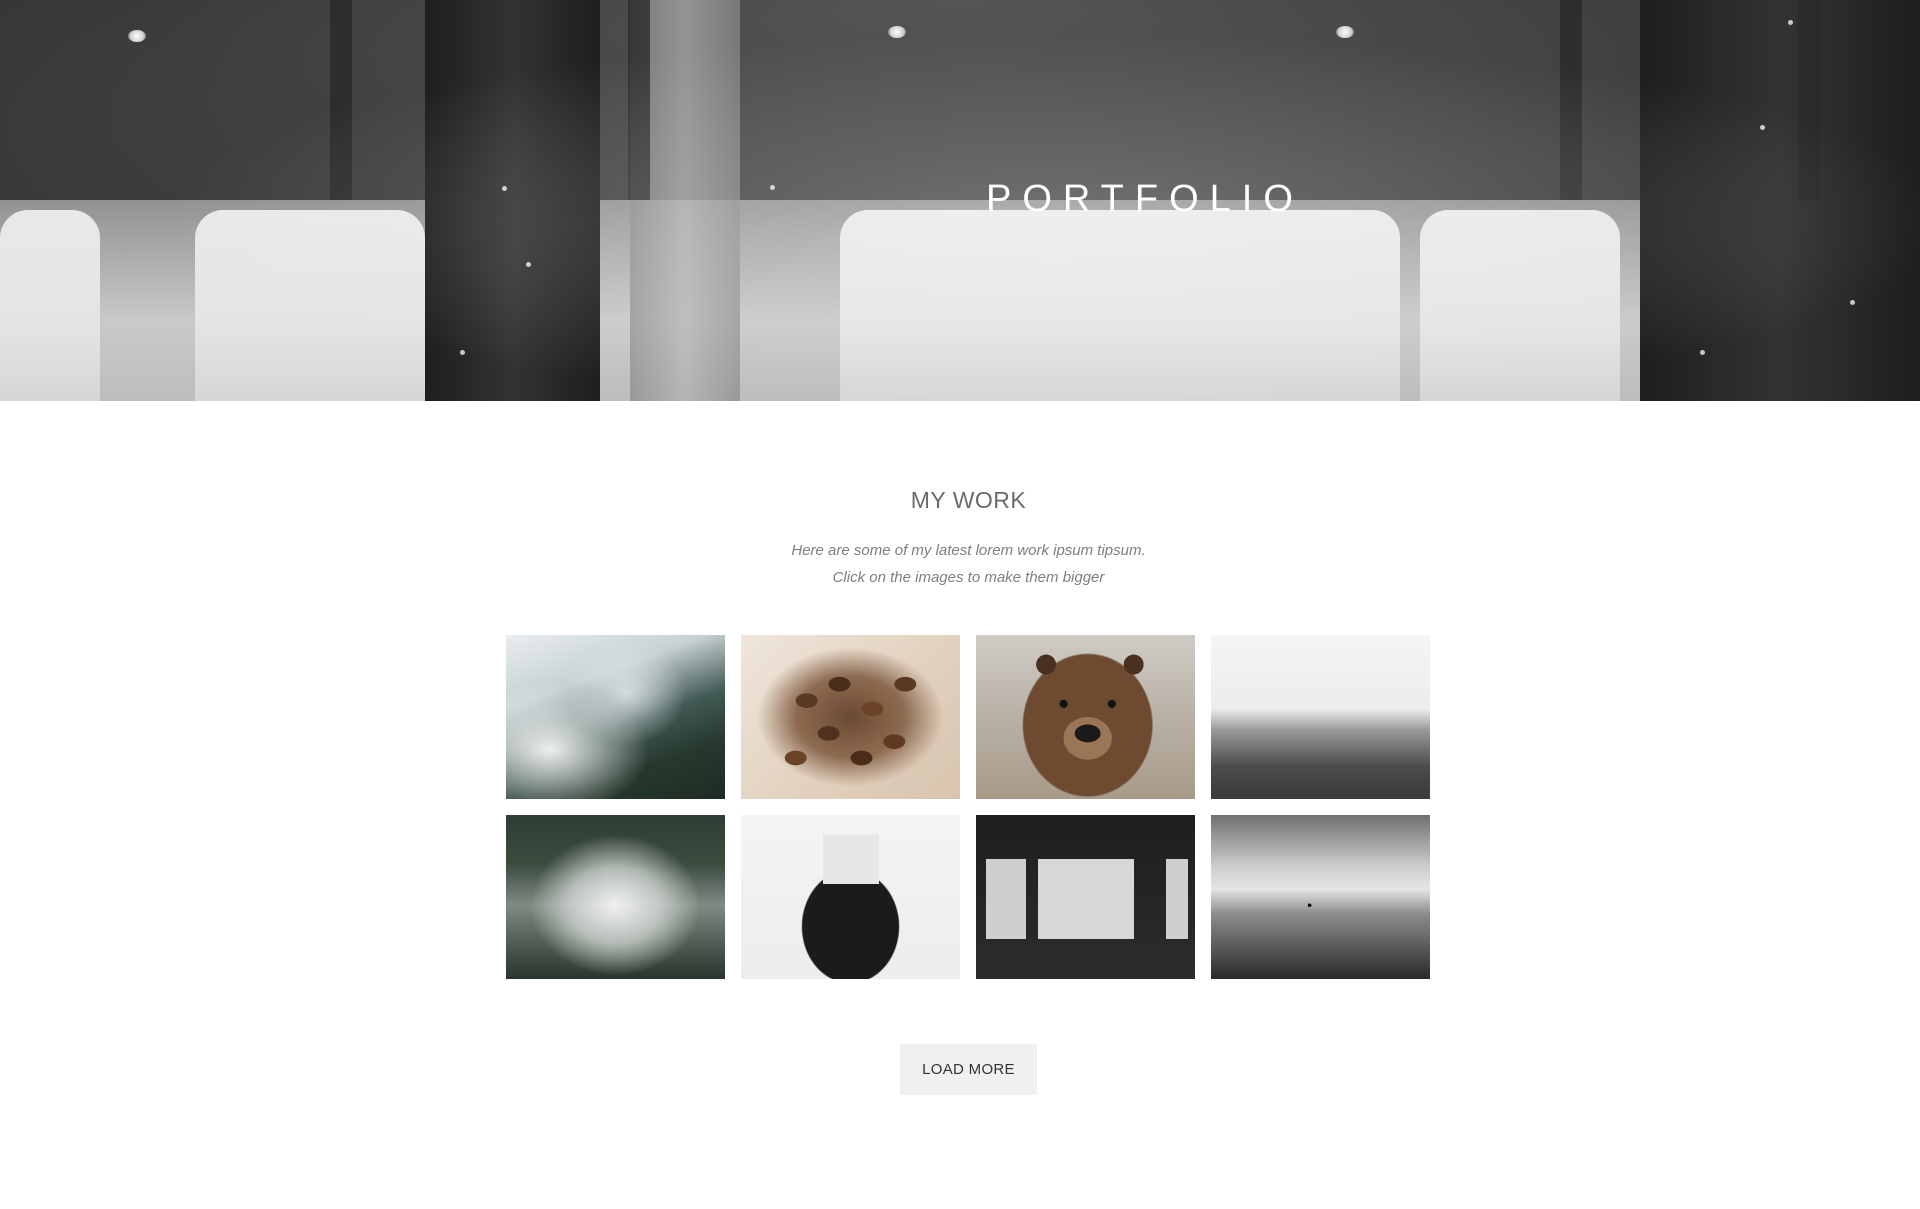 The image size is (1920, 1209). What do you see at coordinates (968, 1069) in the screenshot?
I see `load-more-button: LOAD MORE` at bounding box center [968, 1069].